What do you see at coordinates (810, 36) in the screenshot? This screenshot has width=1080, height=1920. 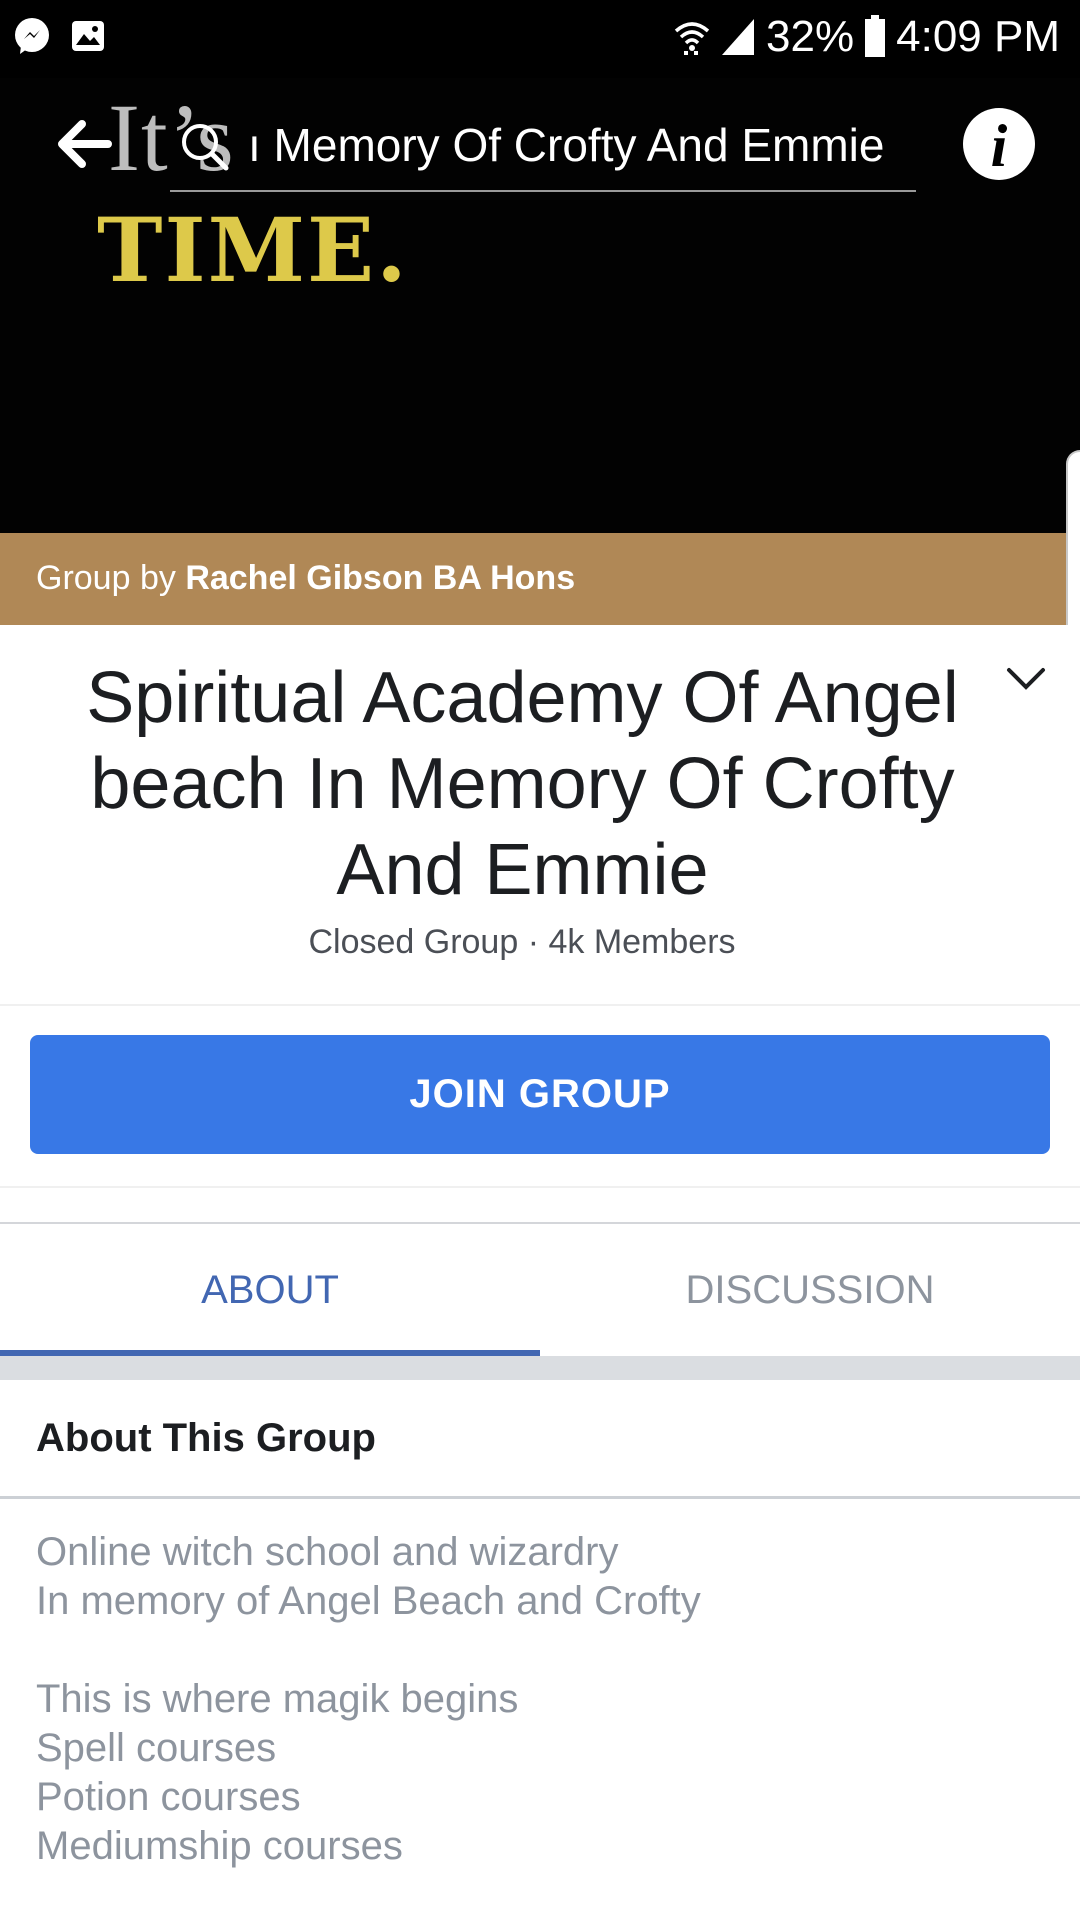 I see `battery-percent: 32%` at bounding box center [810, 36].